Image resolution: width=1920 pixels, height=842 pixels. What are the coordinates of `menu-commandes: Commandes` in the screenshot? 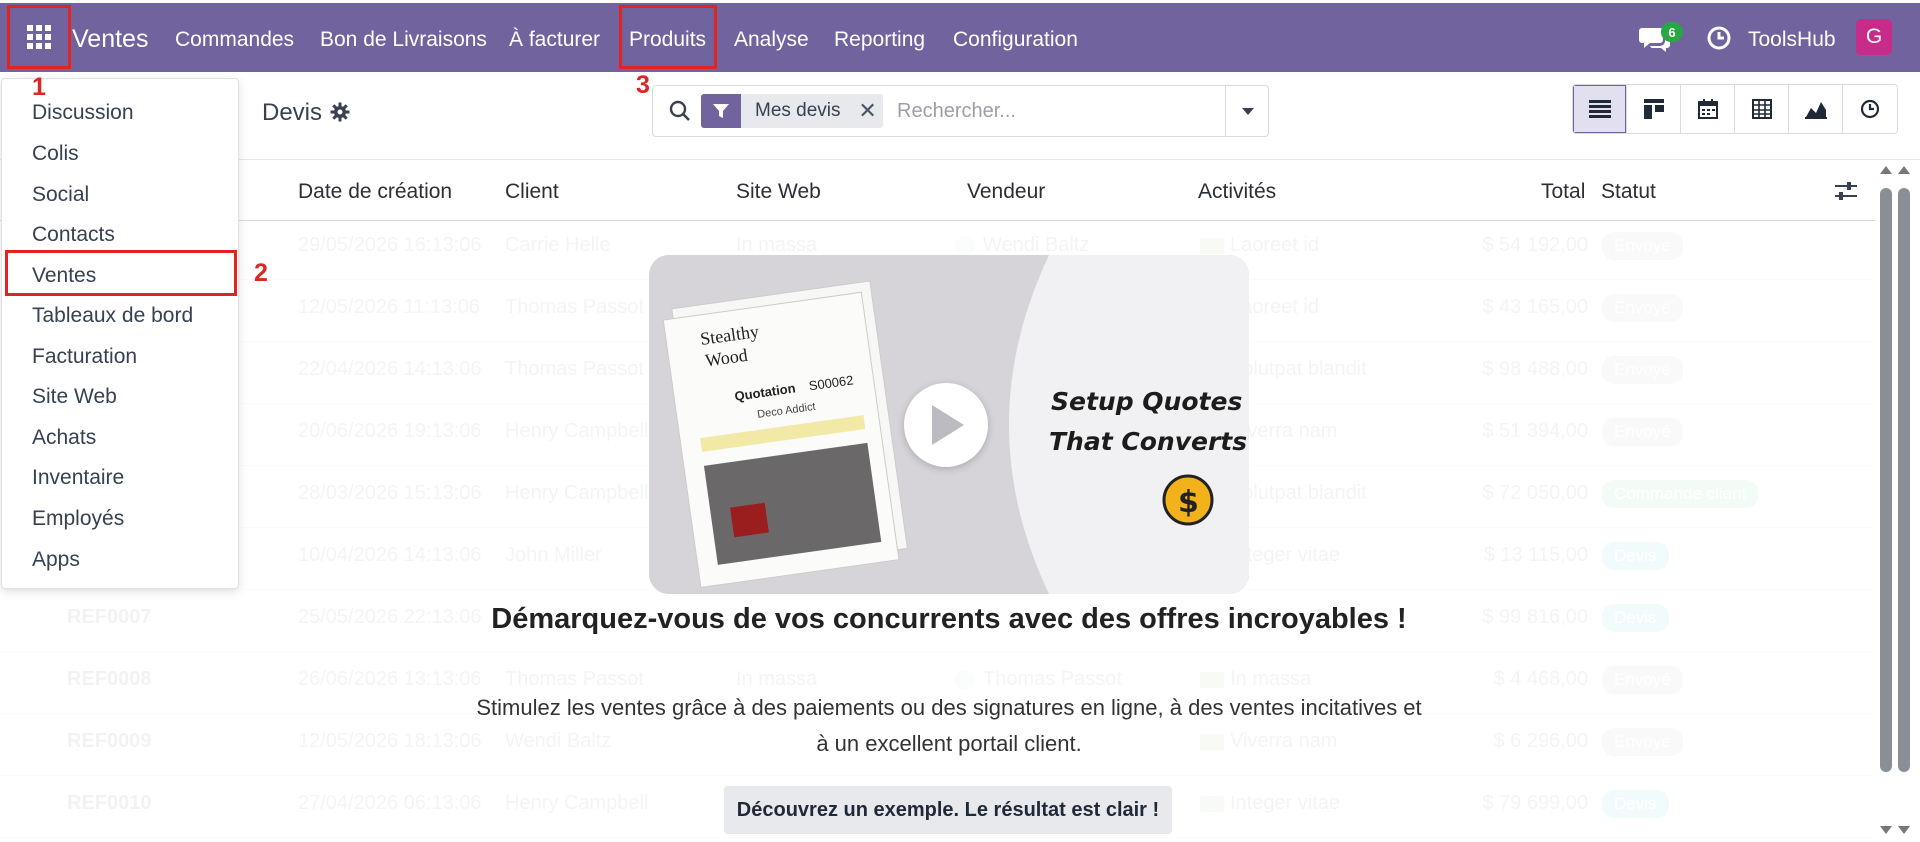 It's located at (234, 40).